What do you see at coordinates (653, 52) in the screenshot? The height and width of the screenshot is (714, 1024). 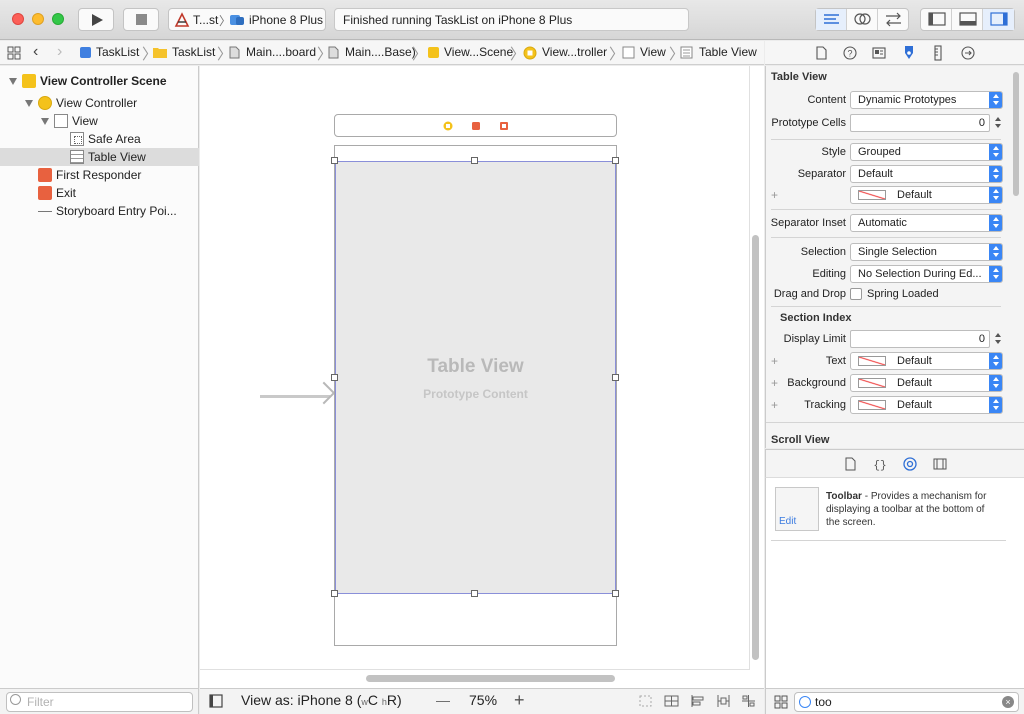 I see `jumpbar-item-view: View` at bounding box center [653, 52].